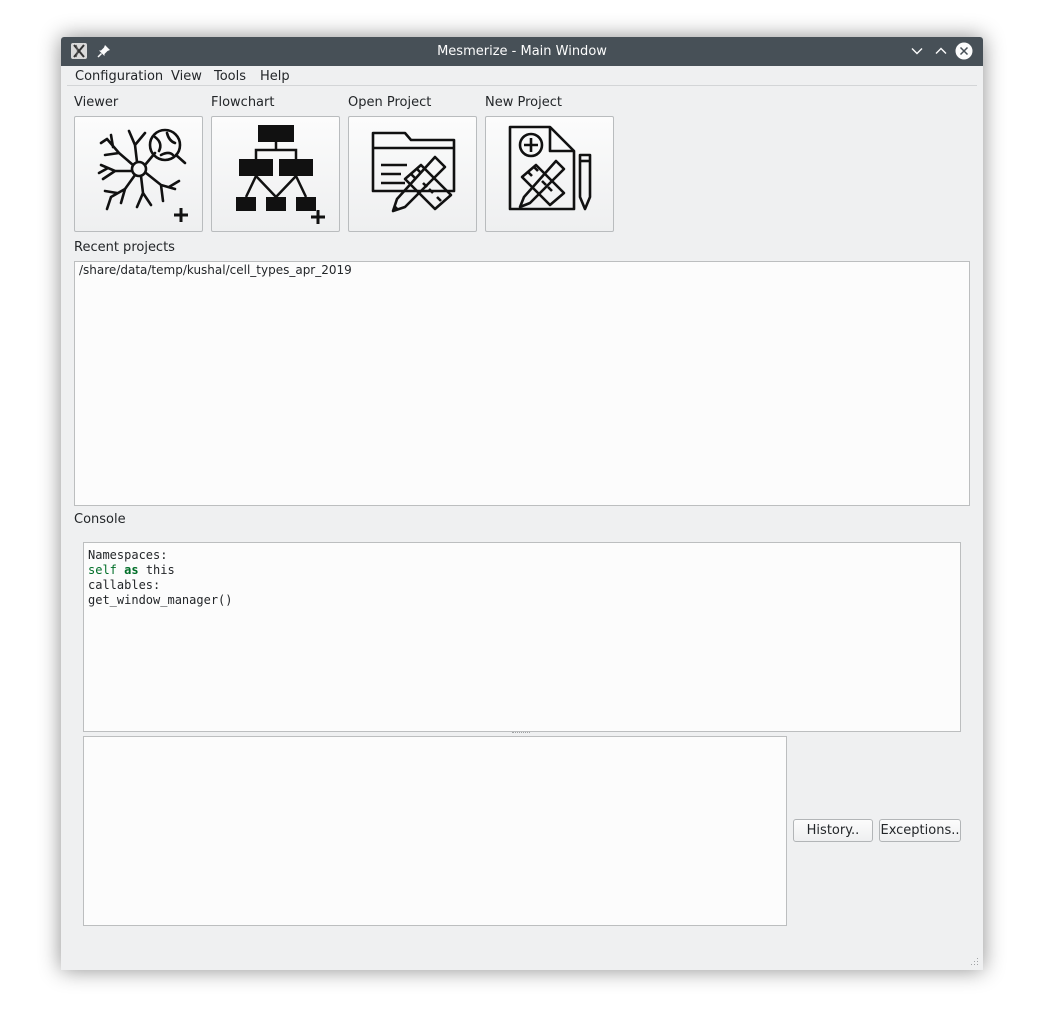  I want to click on folder-tools-icon, so click(413, 172).